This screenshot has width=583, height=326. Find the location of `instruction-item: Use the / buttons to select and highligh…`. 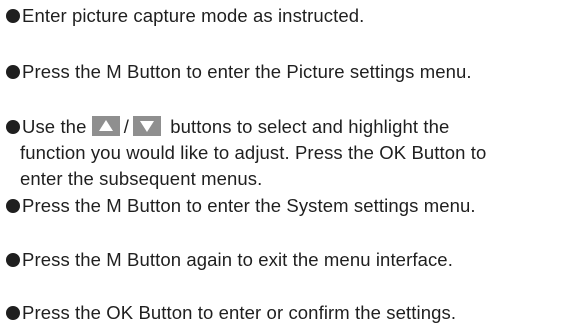

instruction-item: Use the / buttons to select and highligh… is located at coordinates (227, 127).